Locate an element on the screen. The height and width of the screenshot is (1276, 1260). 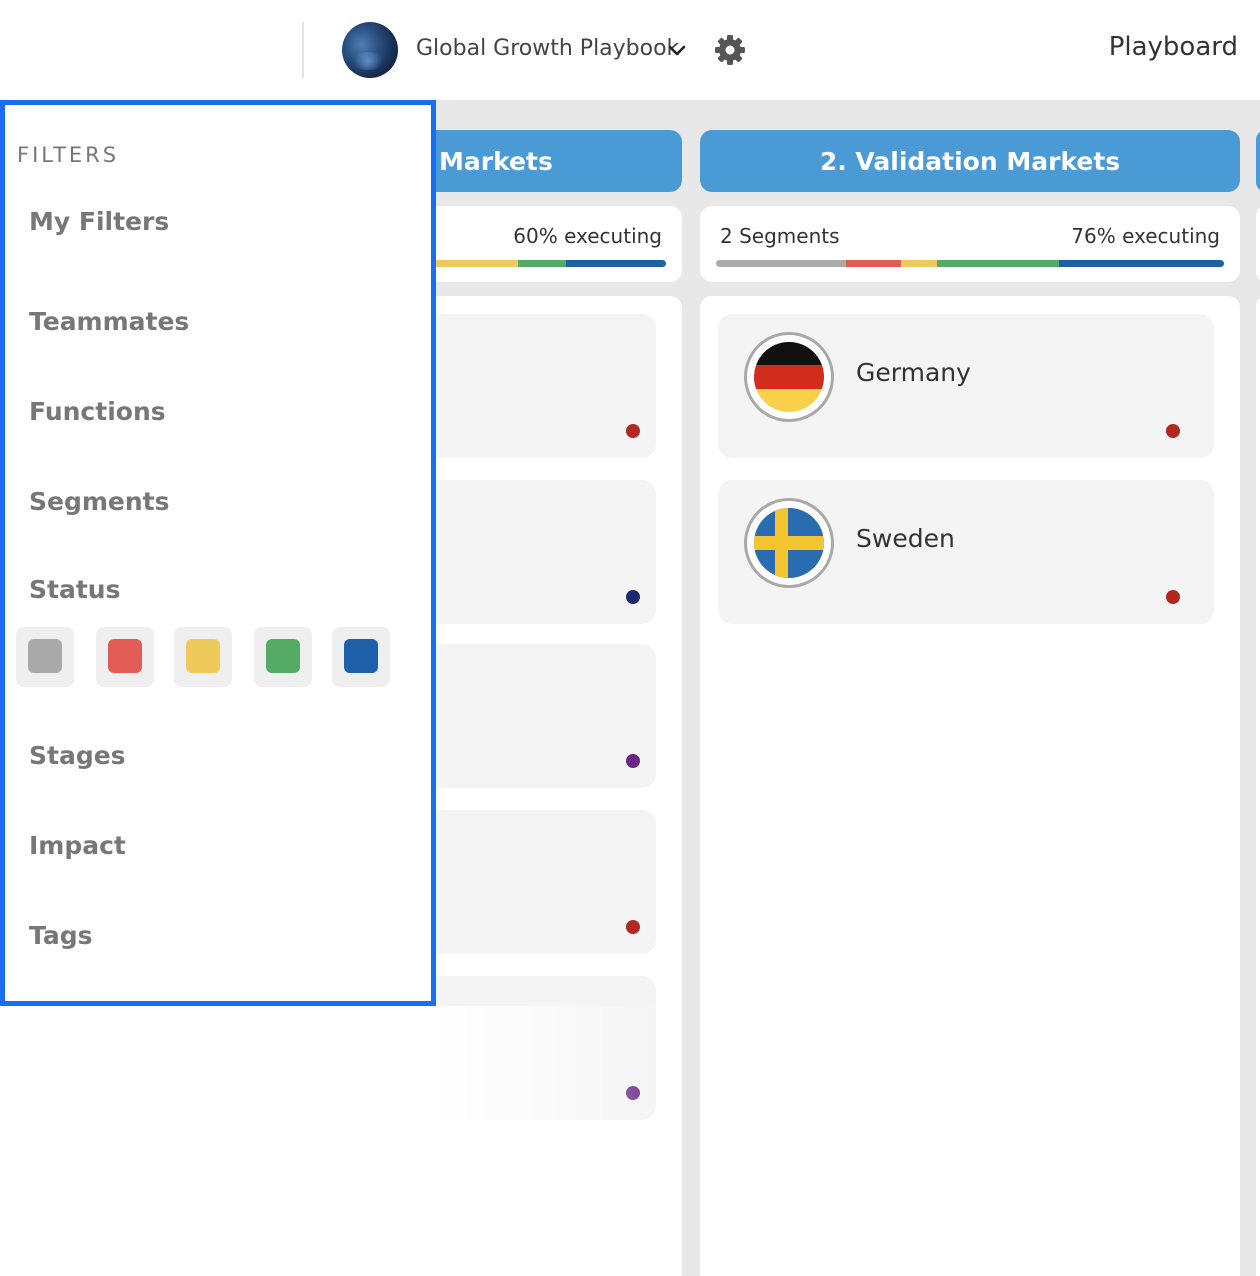
segment-name: Sweden is located at coordinates (905, 538).